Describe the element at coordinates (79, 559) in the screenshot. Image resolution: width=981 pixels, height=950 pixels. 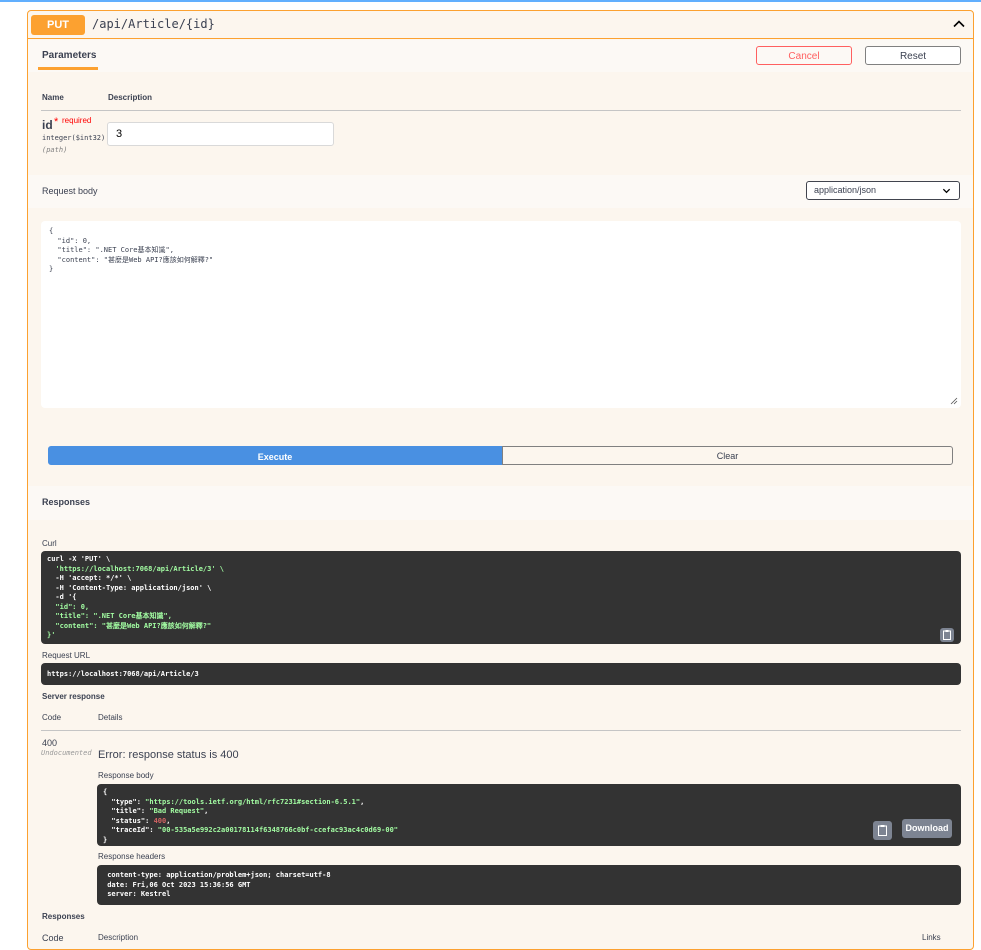
I see `curl-line: curl -X 'PUT' \` at that location.